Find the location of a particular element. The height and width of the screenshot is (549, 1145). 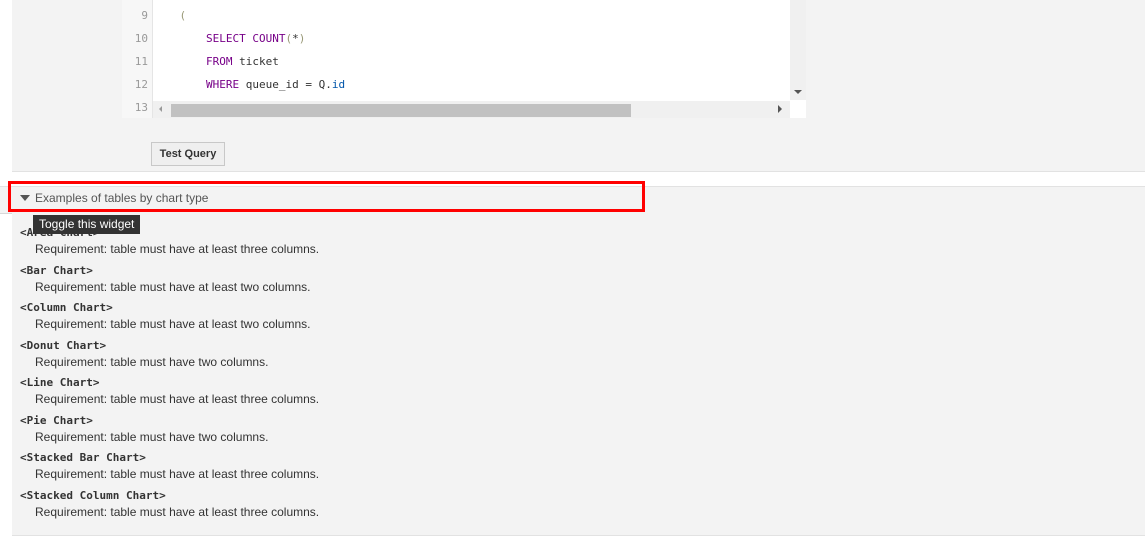

line-number-gutter: 9 10 11 12 13 is located at coordinates (137, 59).